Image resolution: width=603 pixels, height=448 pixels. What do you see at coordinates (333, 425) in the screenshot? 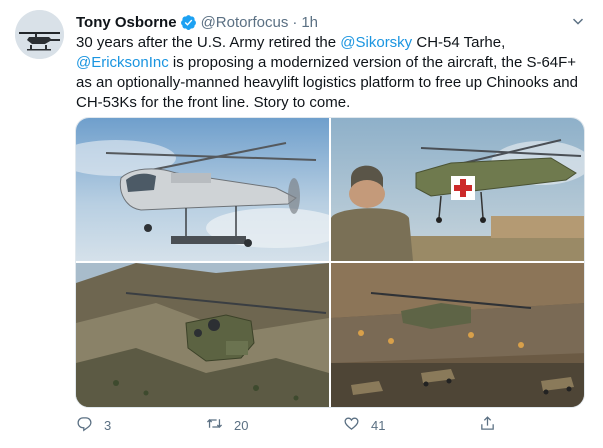
I see `tweet-actions: 3 20 41` at bounding box center [333, 425].